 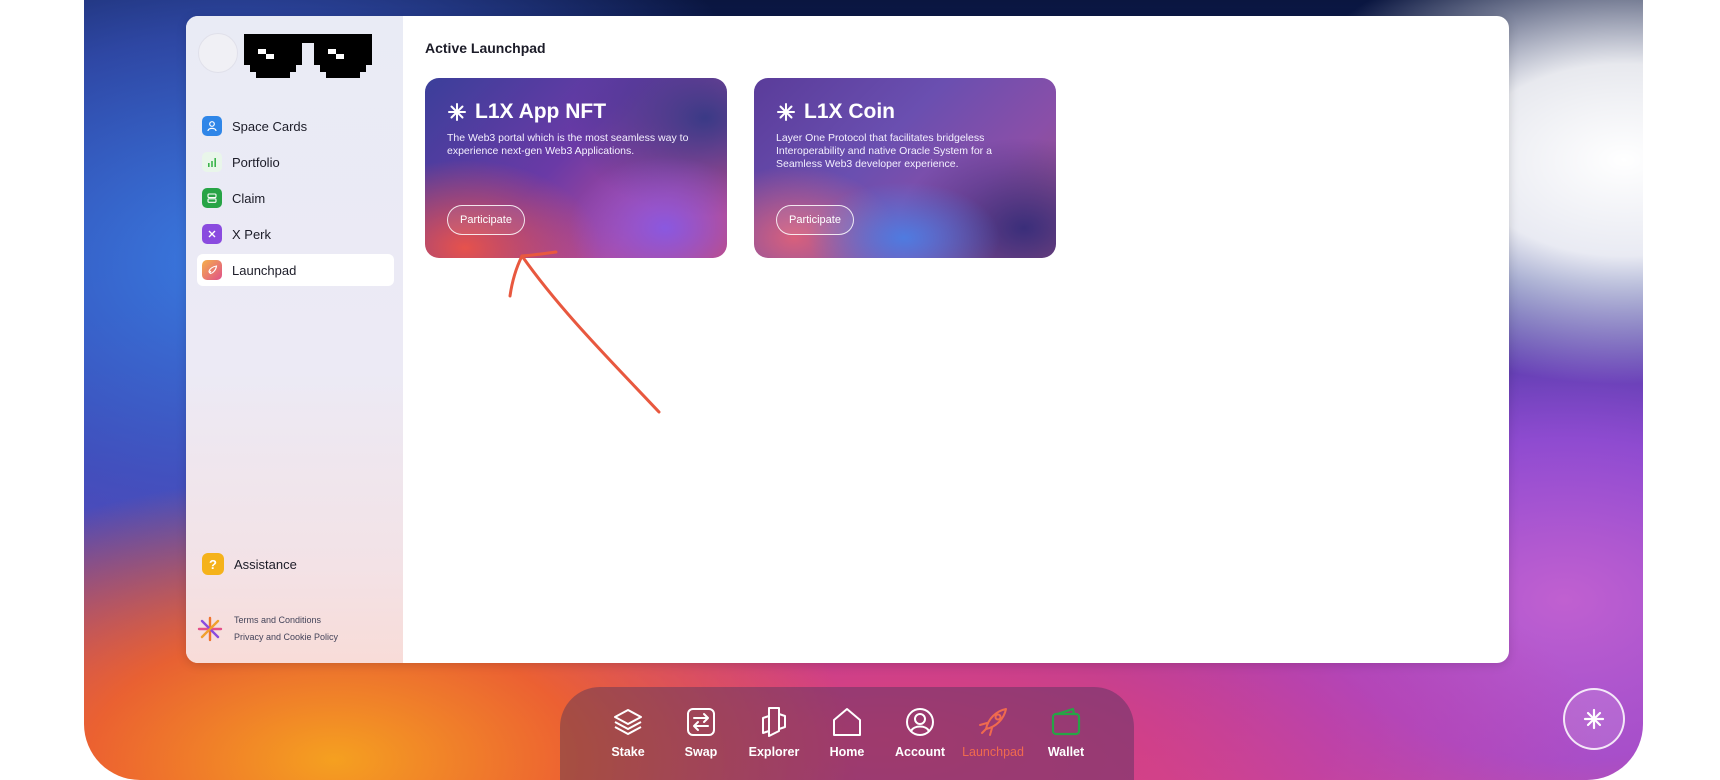 I want to click on card-title: L1X App NFT, so click(x=541, y=111).